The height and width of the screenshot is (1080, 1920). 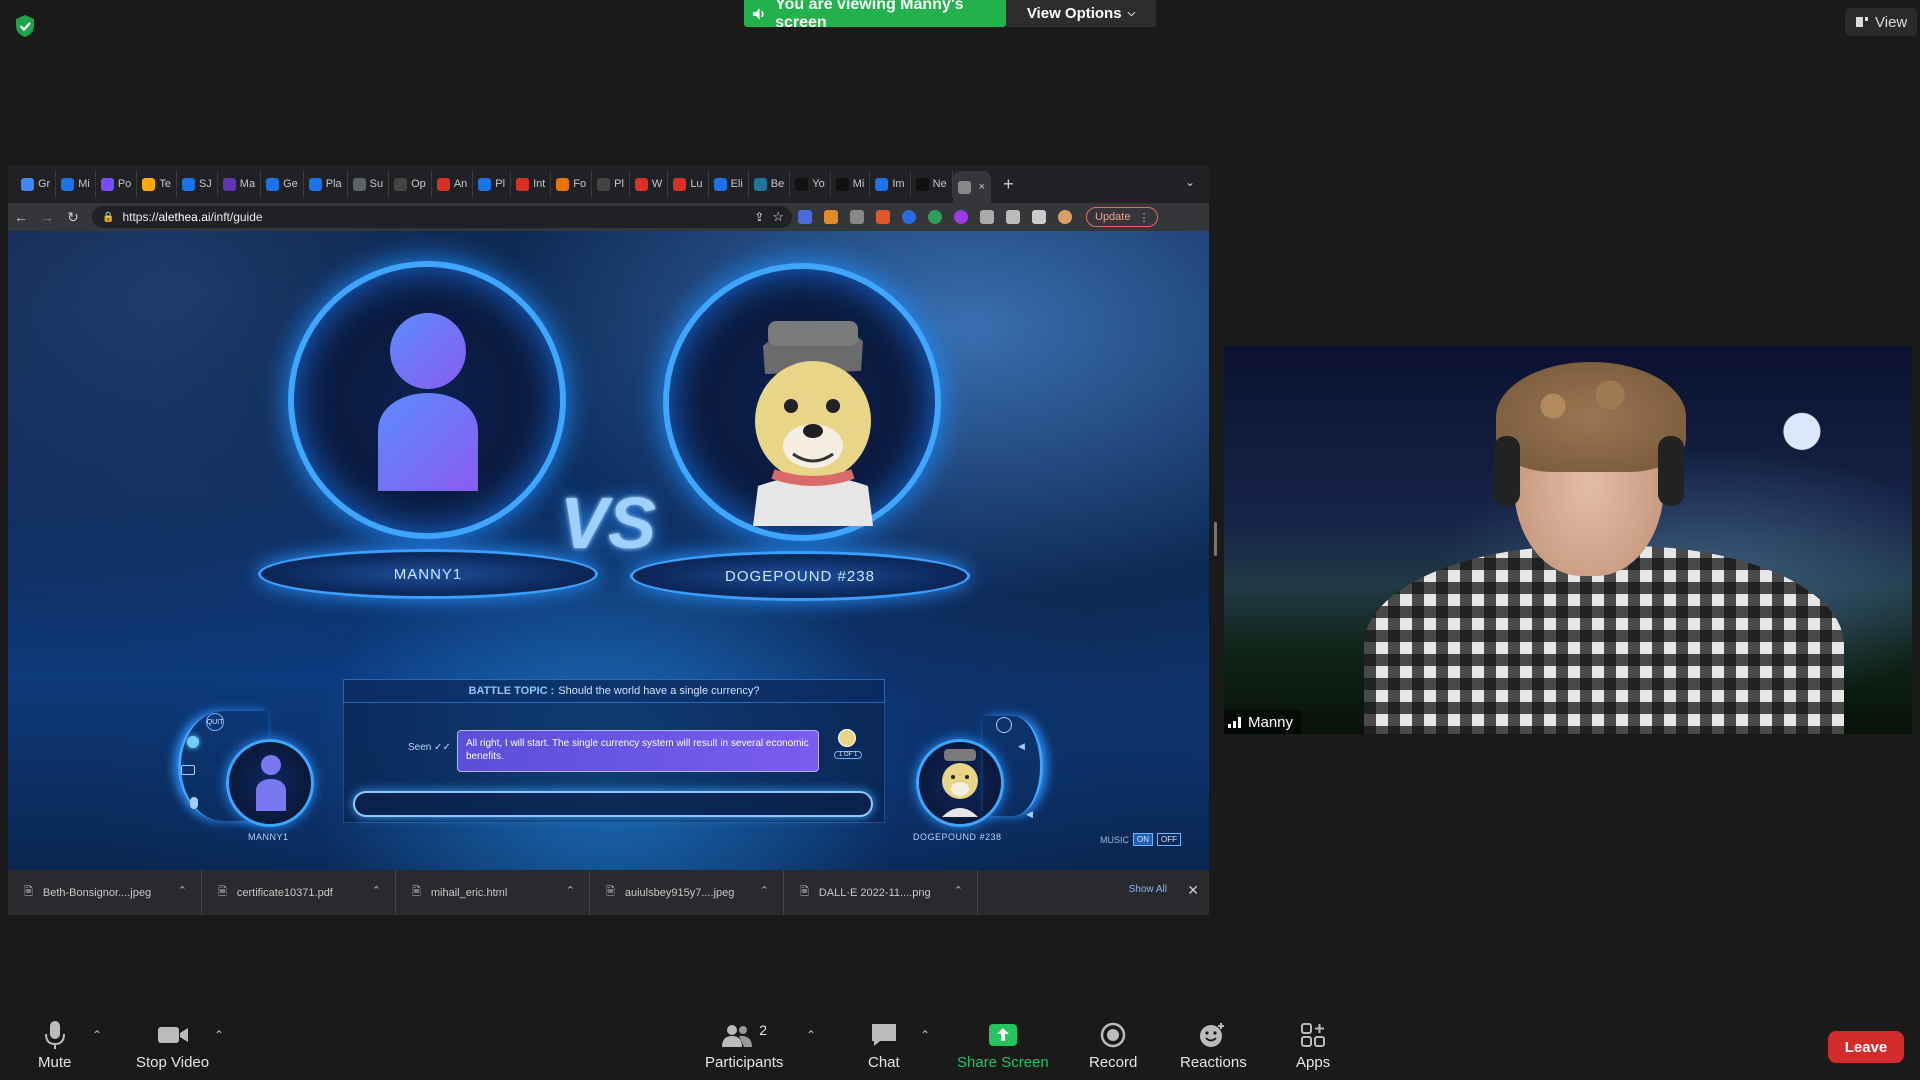 I want to click on volume-icon, so click(x=1004, y=725).